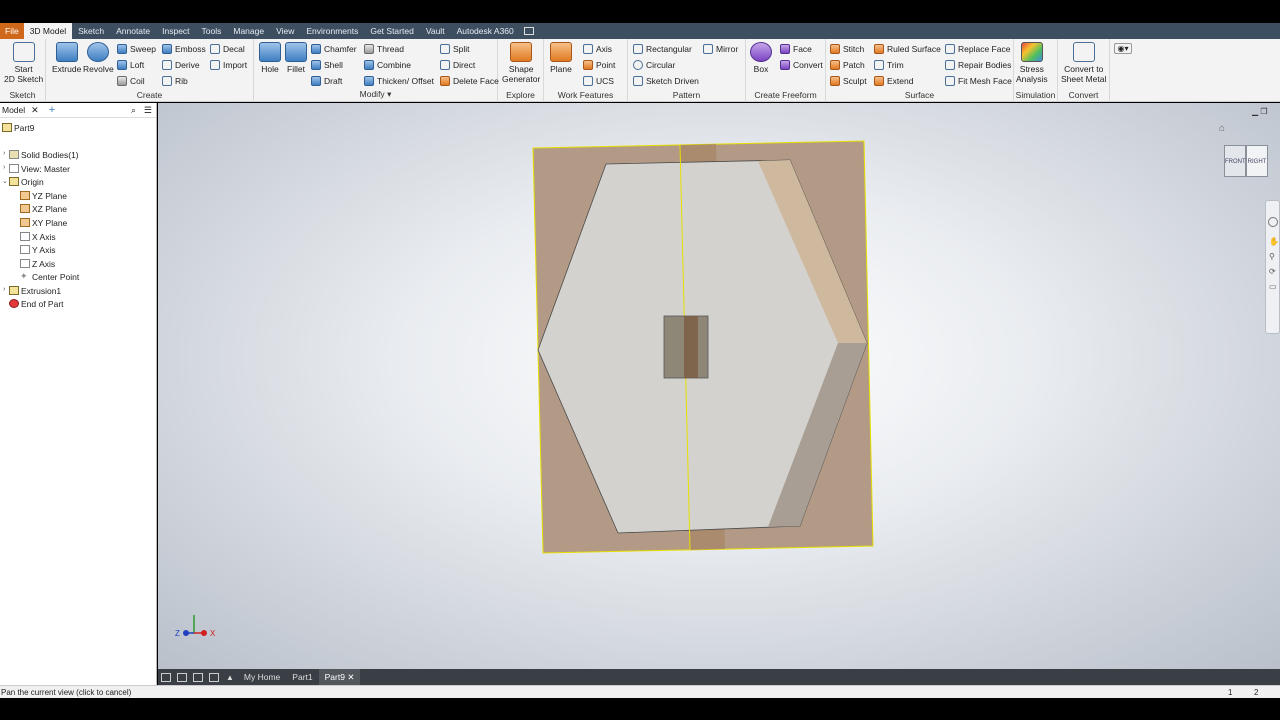 The width and height of the screenshot is (1280, 720). Describe the element at coordinates (847, 65) in the screenshot. I see `patch-button: Patch` at that location.